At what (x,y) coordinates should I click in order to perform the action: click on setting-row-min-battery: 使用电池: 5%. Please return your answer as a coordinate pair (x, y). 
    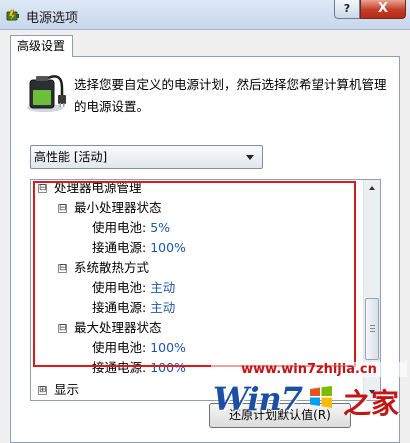
    Looking at the image, I should click on (131, 228).